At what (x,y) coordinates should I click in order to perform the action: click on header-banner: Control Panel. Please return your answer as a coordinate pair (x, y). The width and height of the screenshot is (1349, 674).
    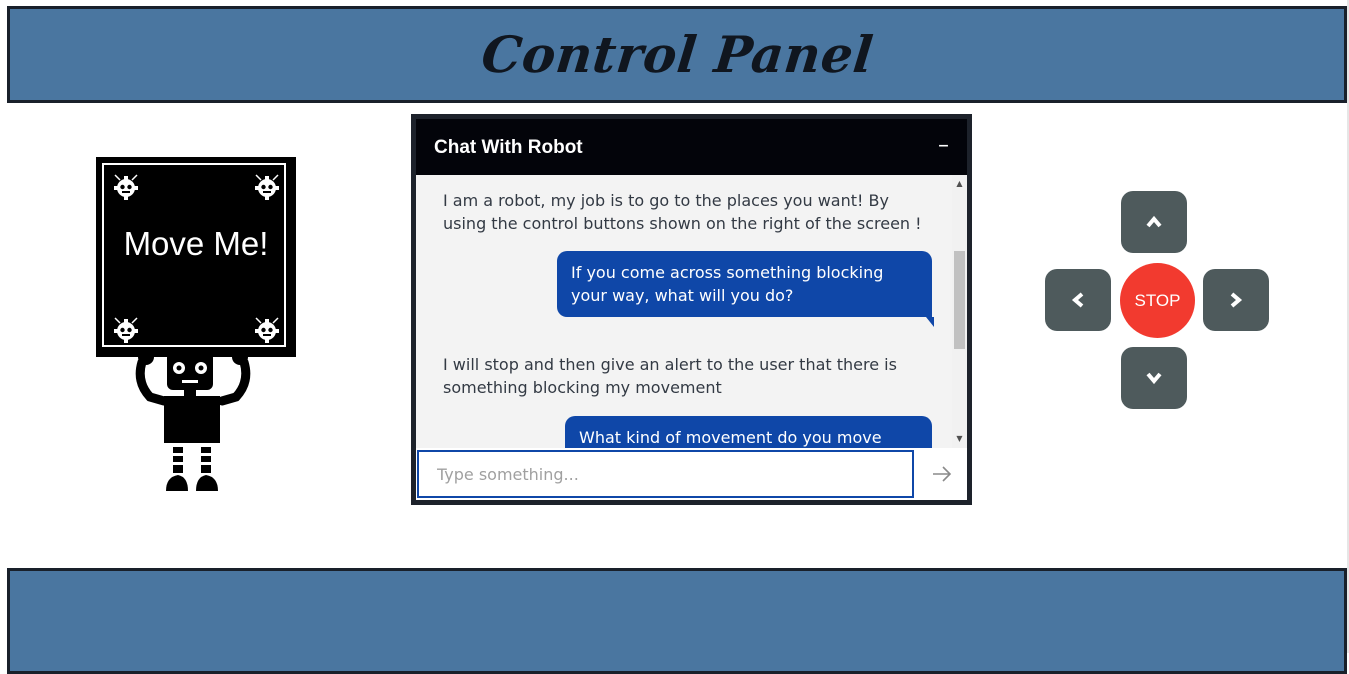
    Looking at the image, I should click on (677, 54).